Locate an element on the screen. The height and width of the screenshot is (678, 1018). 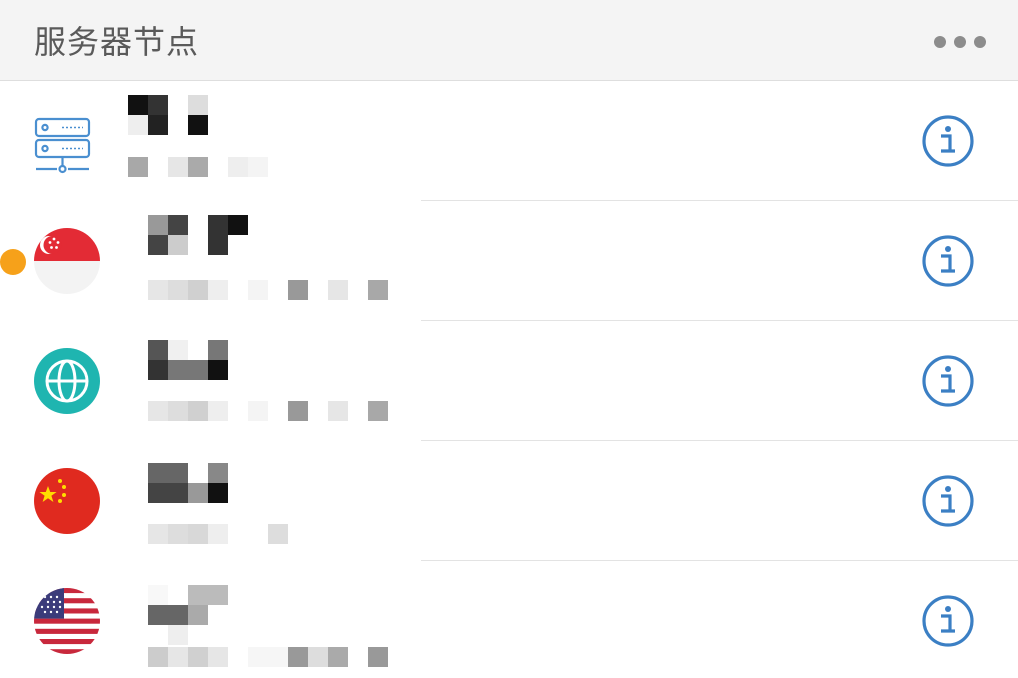
china-flag-icon is located at coordinates (67, 501).